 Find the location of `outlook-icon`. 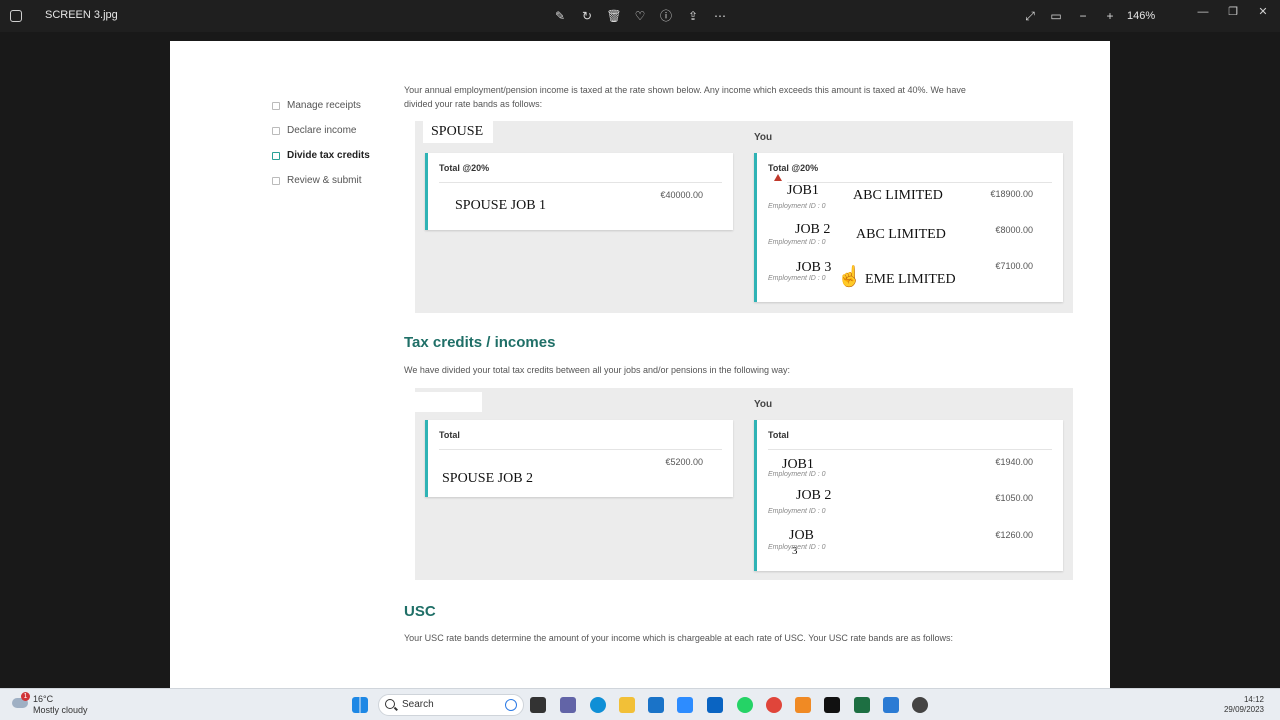

outlook-icon is located at coordinates (715, 705).